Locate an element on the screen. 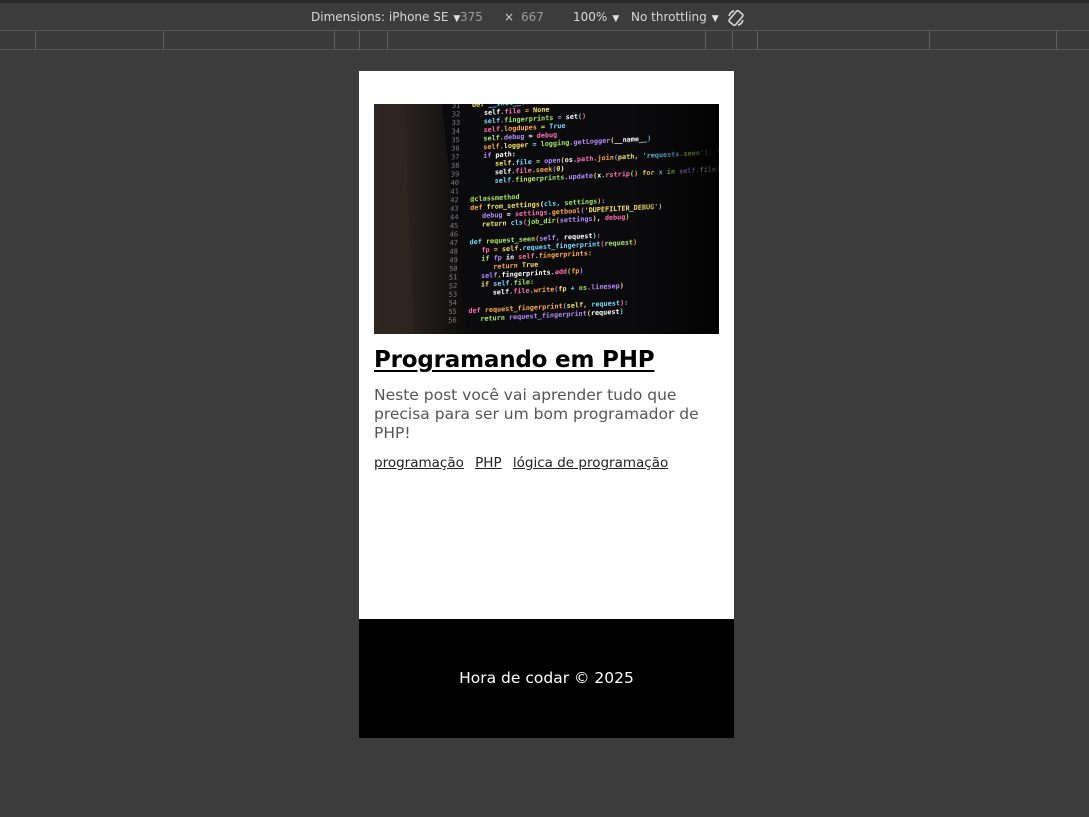 This screenshot has width=1089, height=817. tag-link: programação is located at coordinates (419, 463).